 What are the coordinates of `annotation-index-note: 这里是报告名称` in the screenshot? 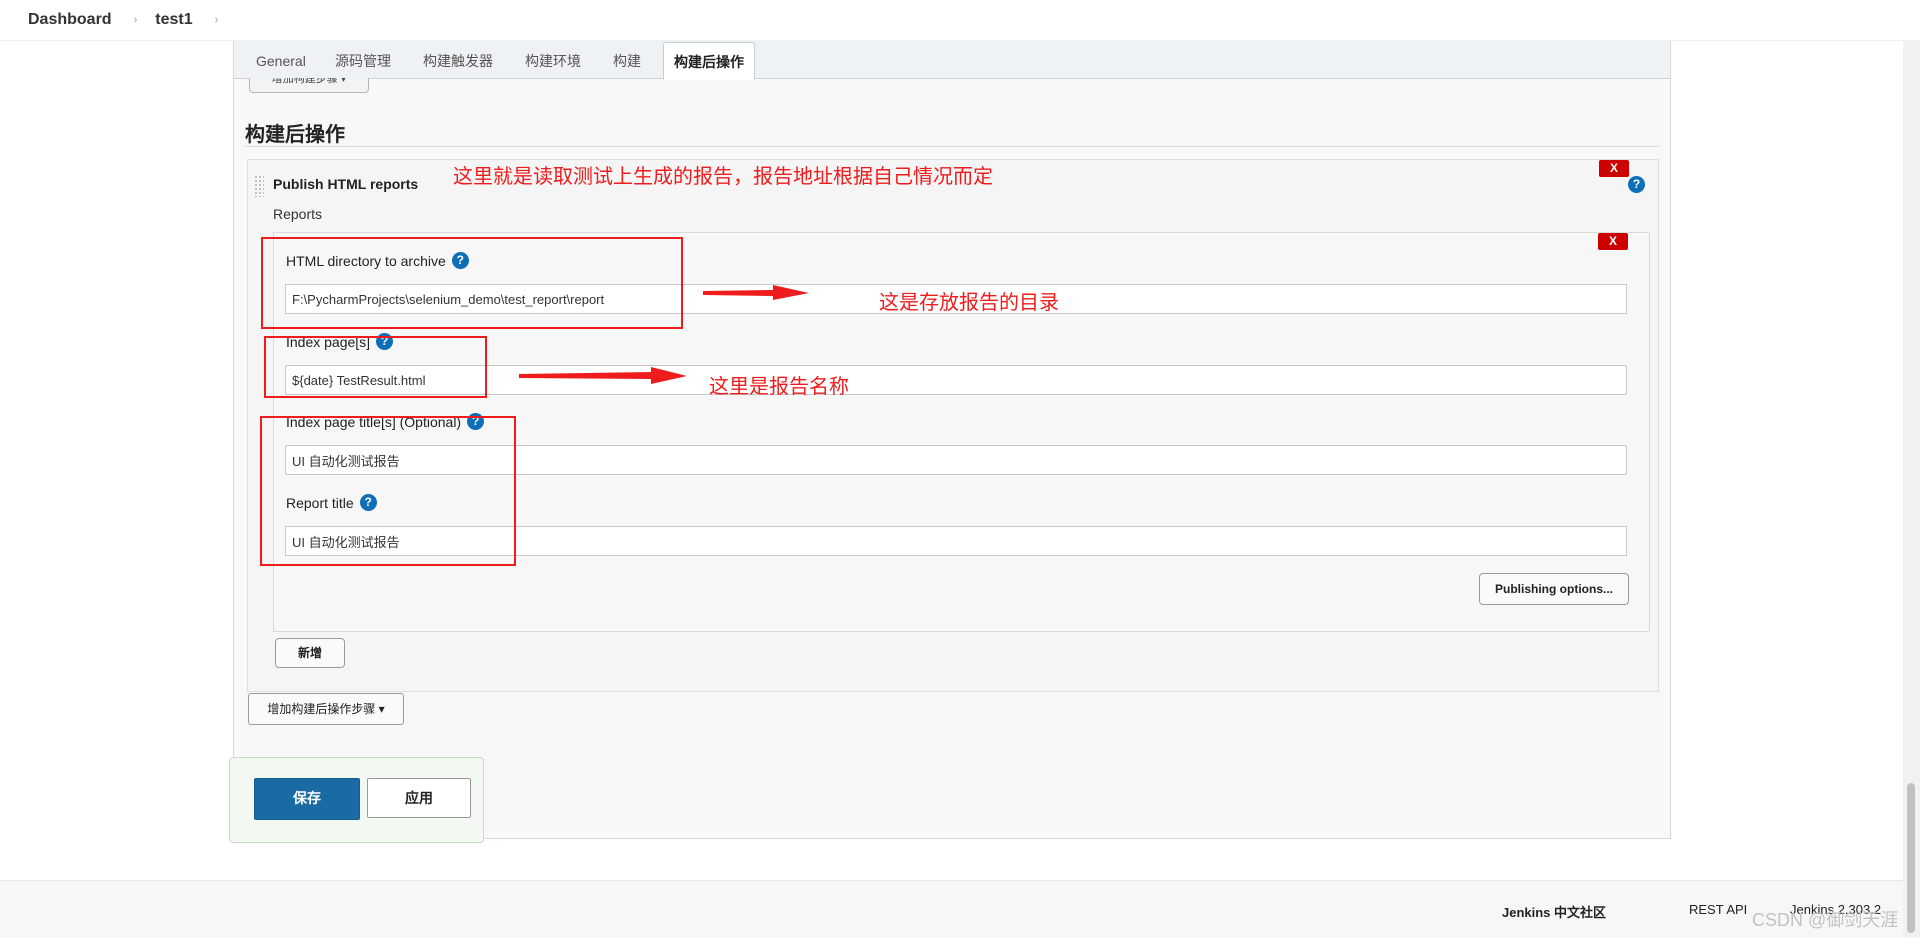 It's located at (779, 387).